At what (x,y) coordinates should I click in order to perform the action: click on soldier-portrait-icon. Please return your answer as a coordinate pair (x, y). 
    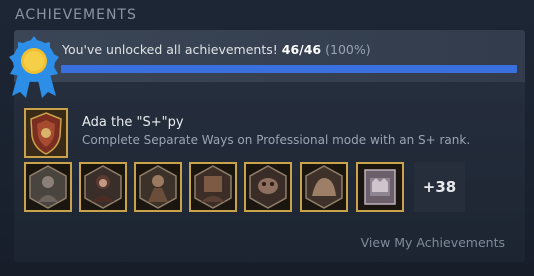
    Looking at the image, I should click on (48, 187).